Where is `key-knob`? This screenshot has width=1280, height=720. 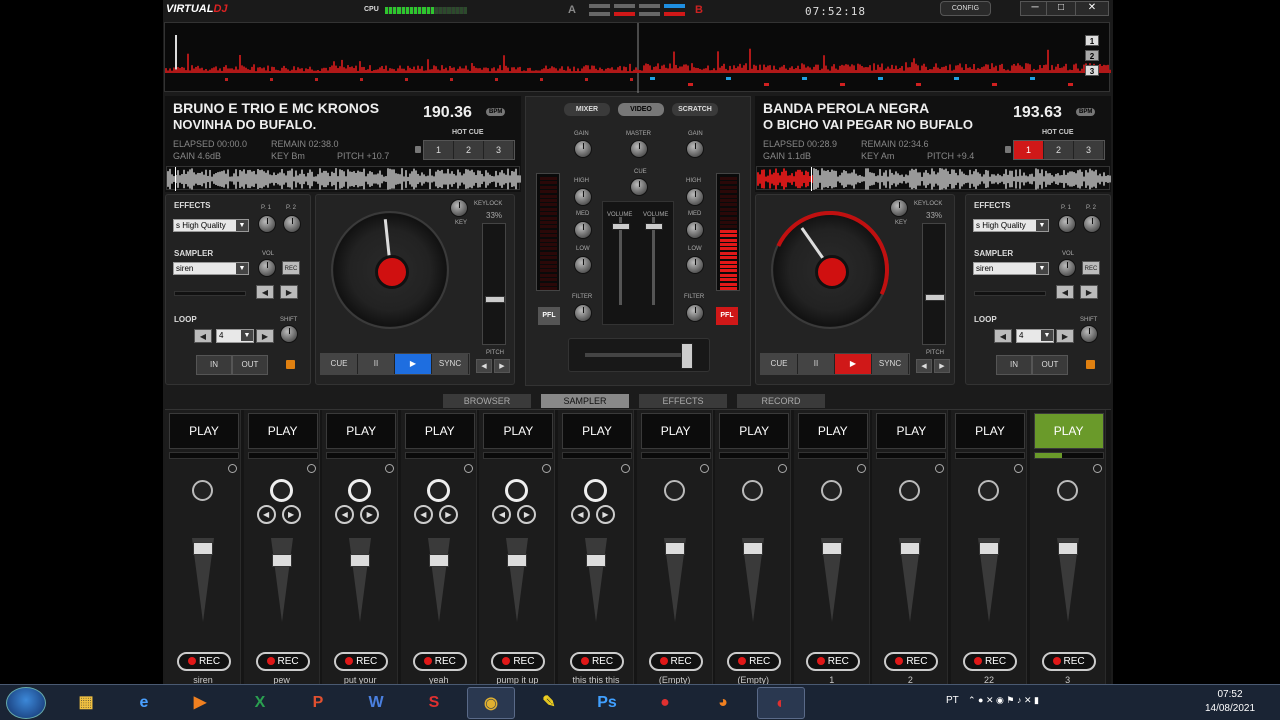
key-knob is located at coordinates (459, 208).